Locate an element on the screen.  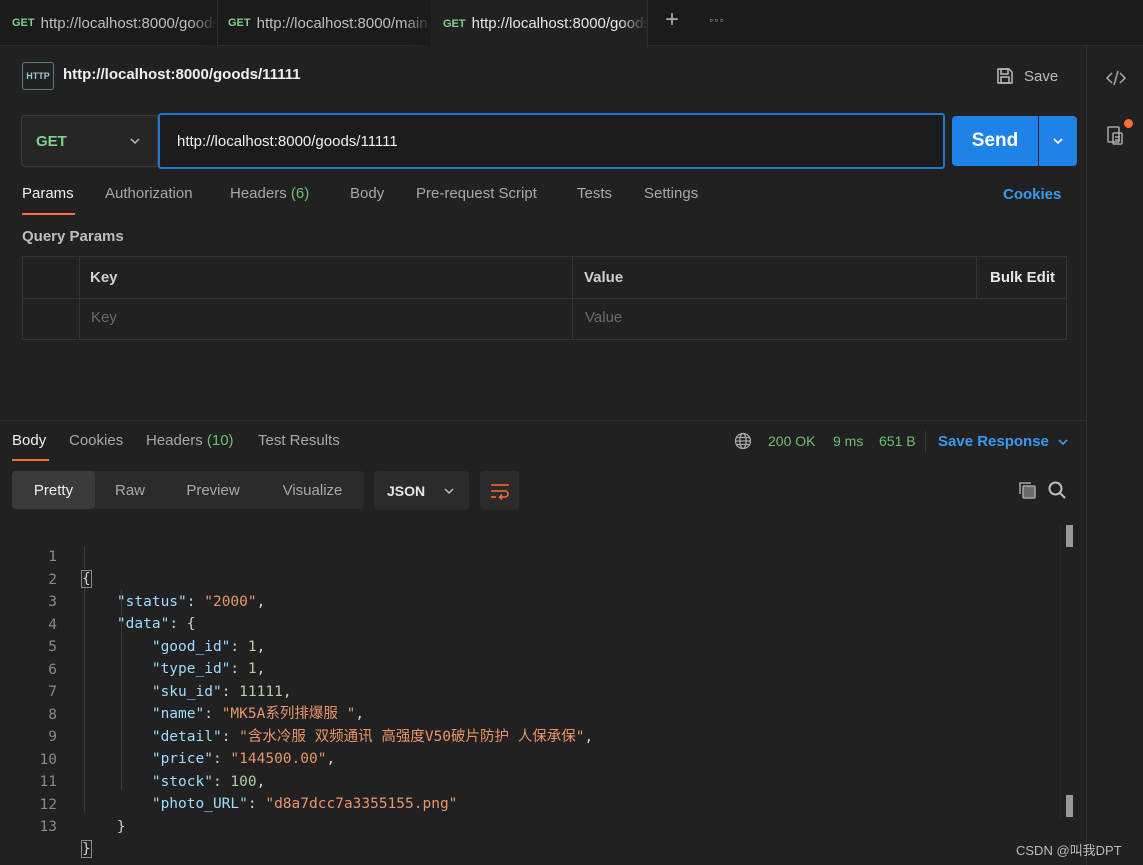
response-headers-count: (10) is located at coordinates (220, 440).